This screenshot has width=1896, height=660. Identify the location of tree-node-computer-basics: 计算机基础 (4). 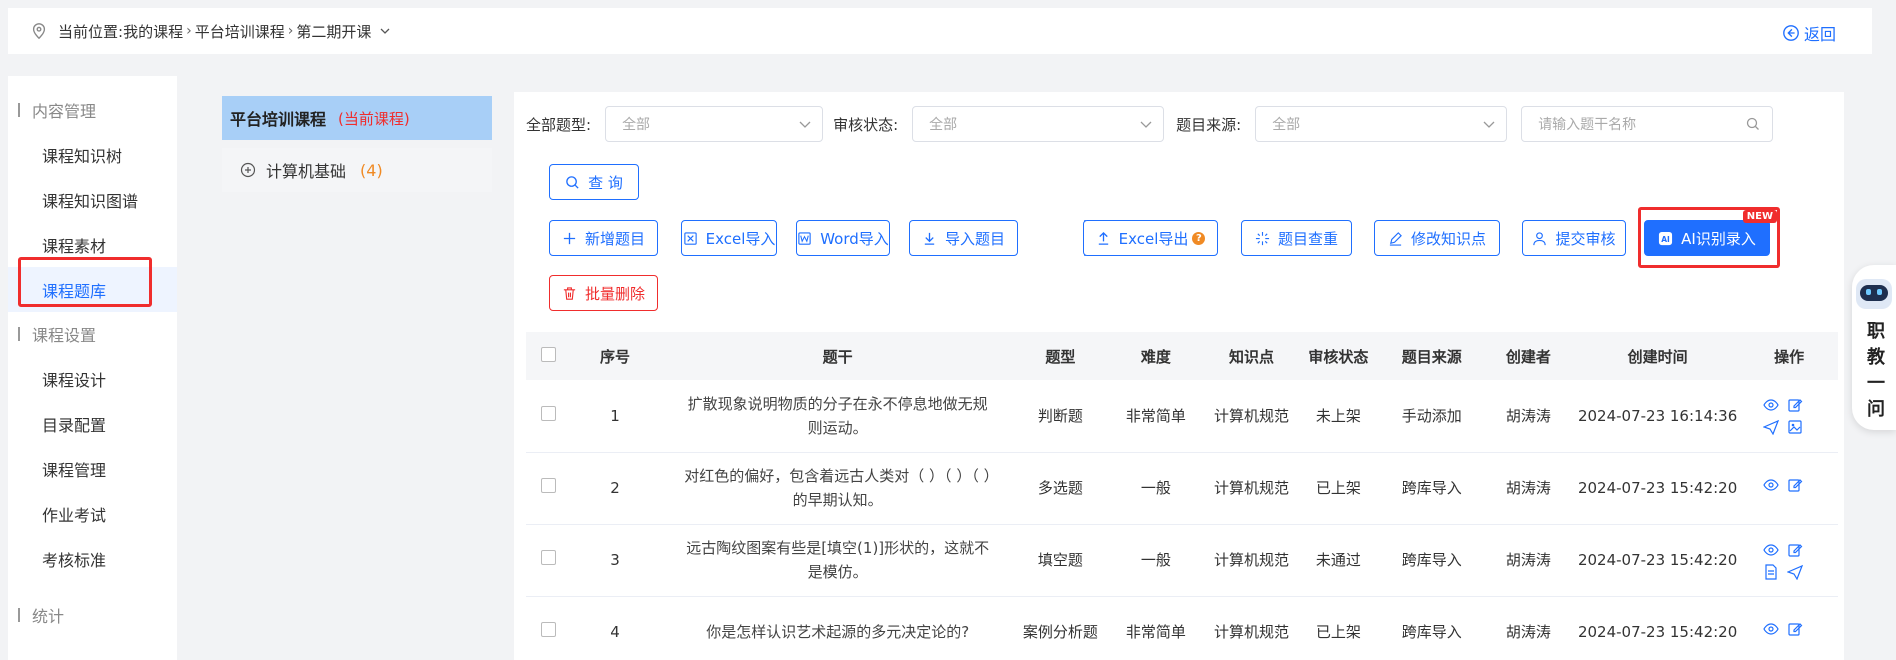
(357, 170).